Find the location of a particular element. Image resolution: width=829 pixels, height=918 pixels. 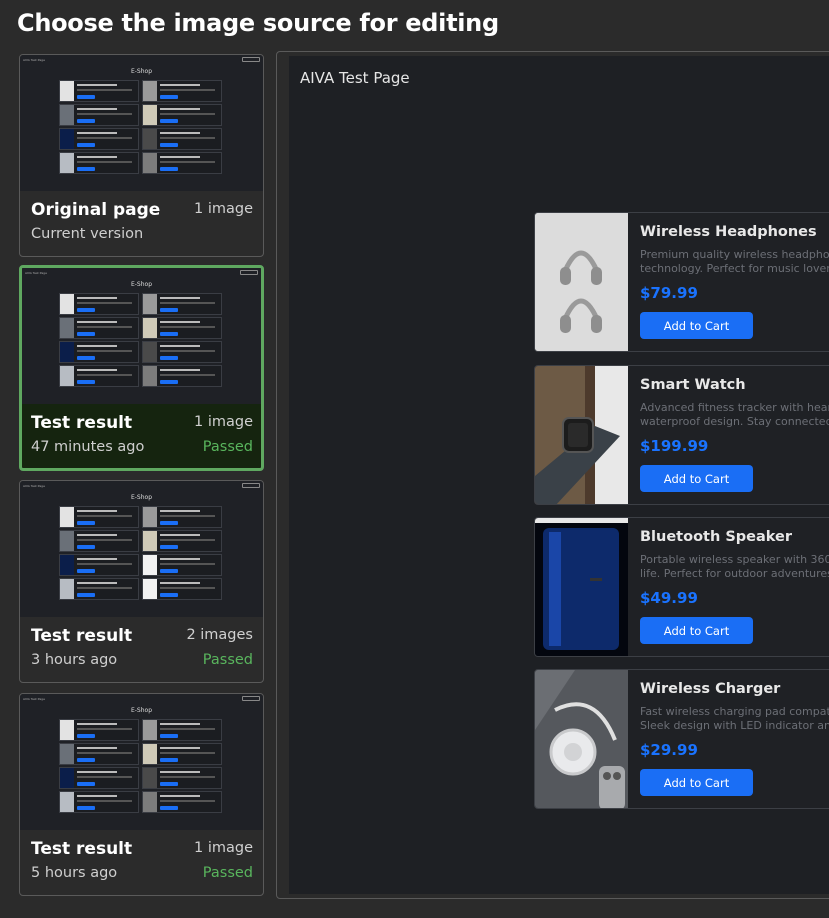

page-heading: Choose the image source for editing is located at coordinates (258, 23).